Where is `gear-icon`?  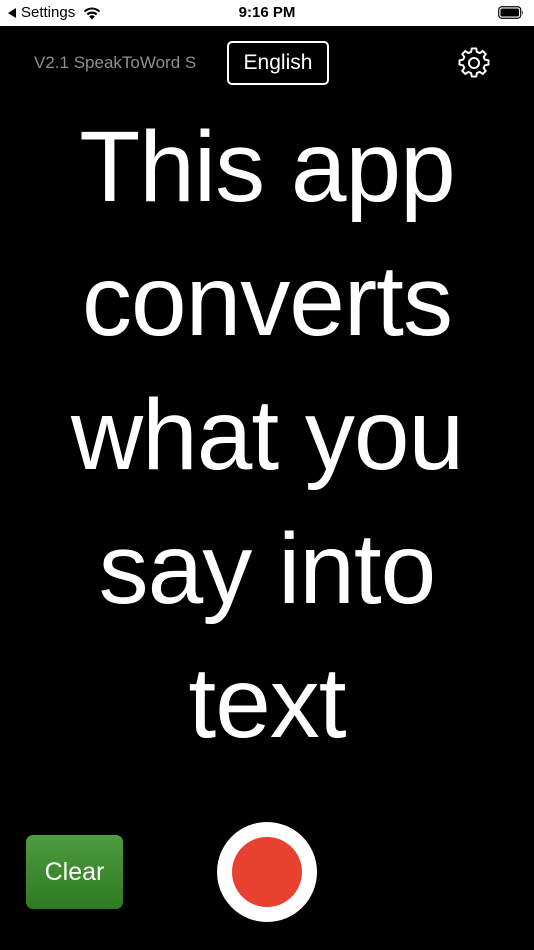 gear-icon is located at coordinates (474, 63).